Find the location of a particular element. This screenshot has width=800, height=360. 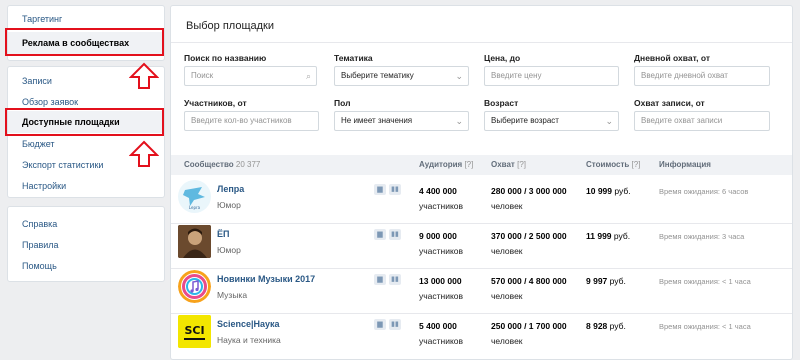

reach-value: 570 000 / 4 800 000 is located at coordinates (529, 281).